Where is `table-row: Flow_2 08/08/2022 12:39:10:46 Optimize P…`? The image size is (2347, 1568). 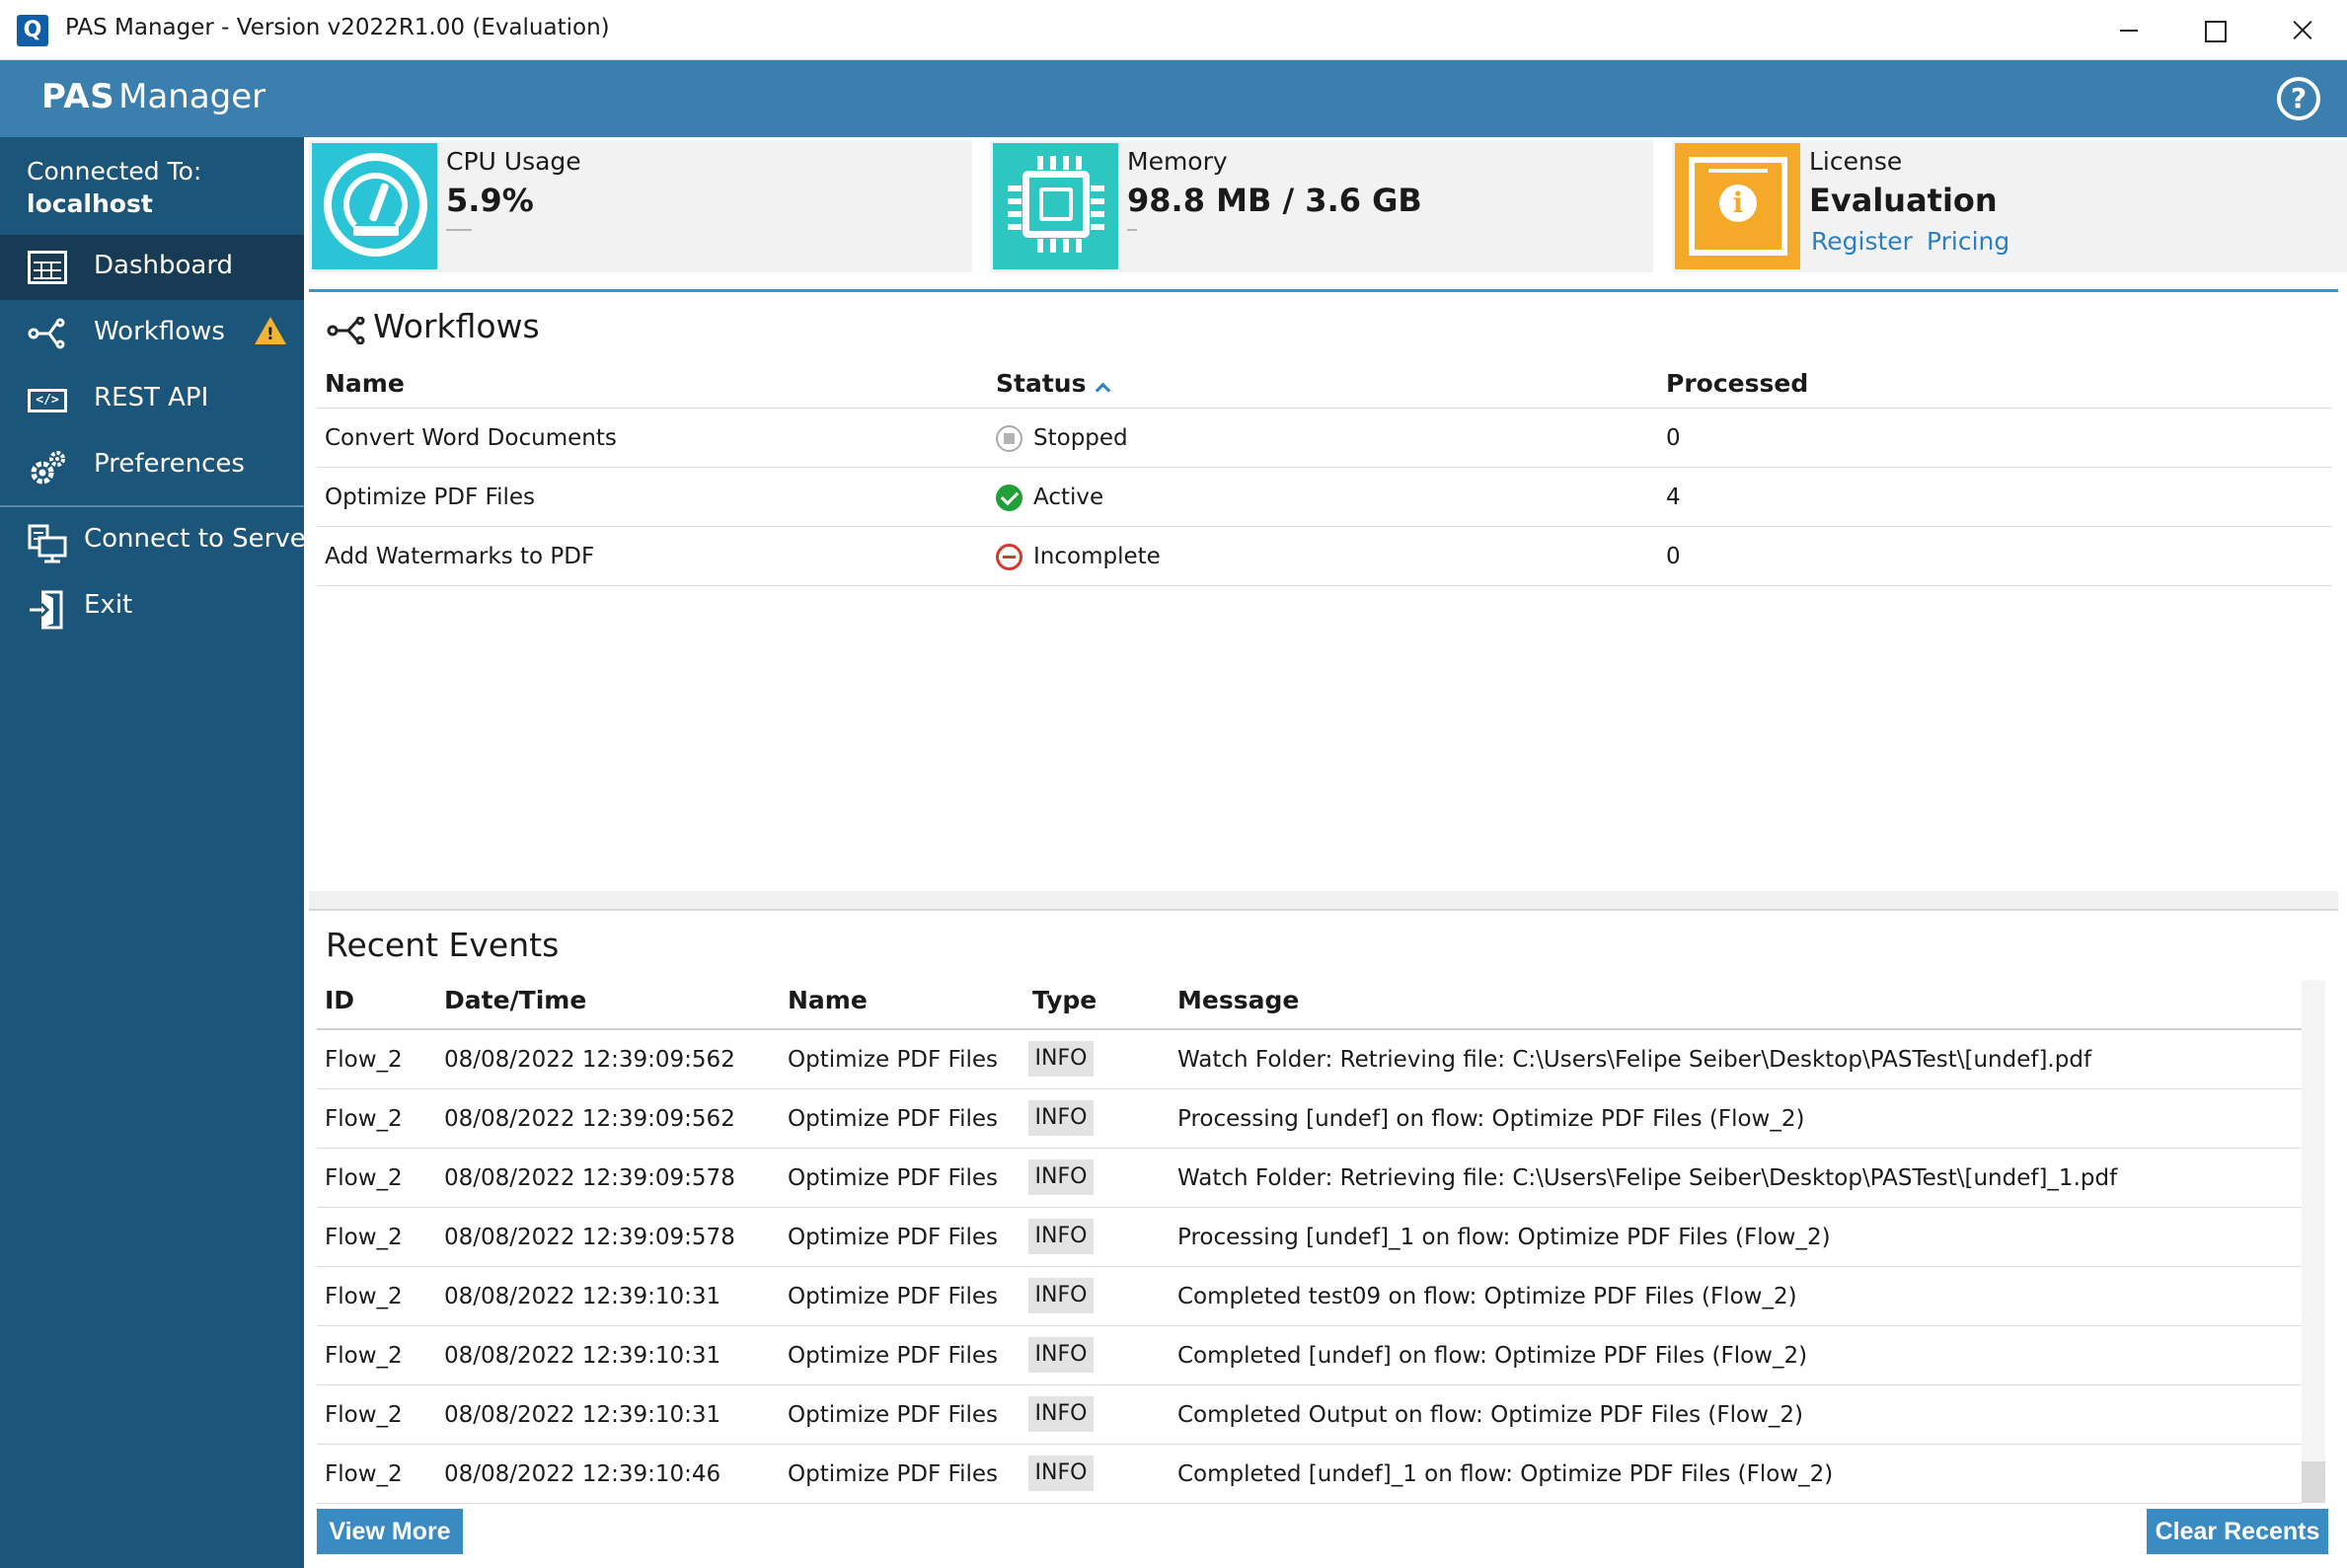 table-row: Flow_2 08/08/2022 12:39:10:46 Optimize P… is located at coordinates (1310, 1474).